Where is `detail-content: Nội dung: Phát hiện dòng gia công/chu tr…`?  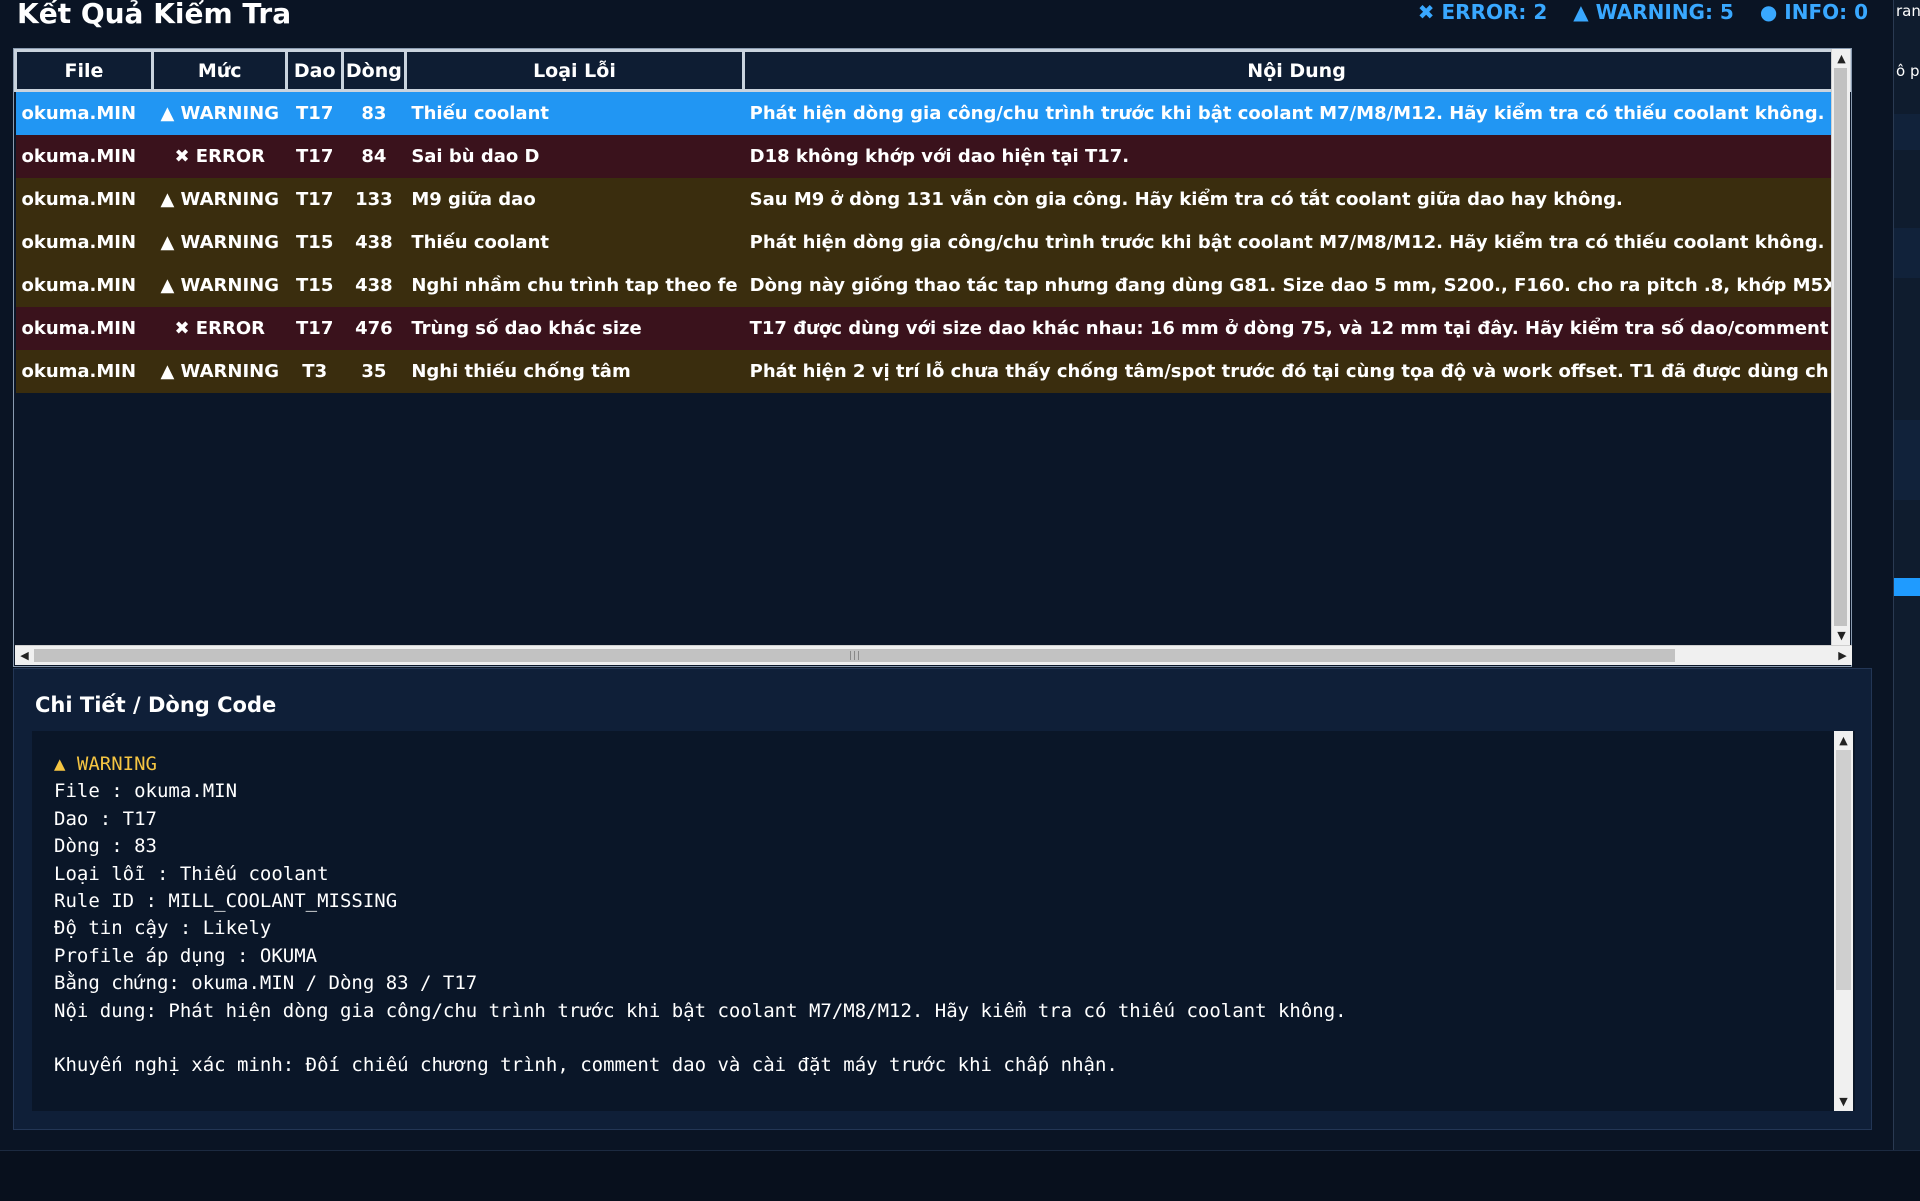 detail-content: Nội dung: Phát hiện dòng gia công/chu tr… is located at coordinates (700, 1010).